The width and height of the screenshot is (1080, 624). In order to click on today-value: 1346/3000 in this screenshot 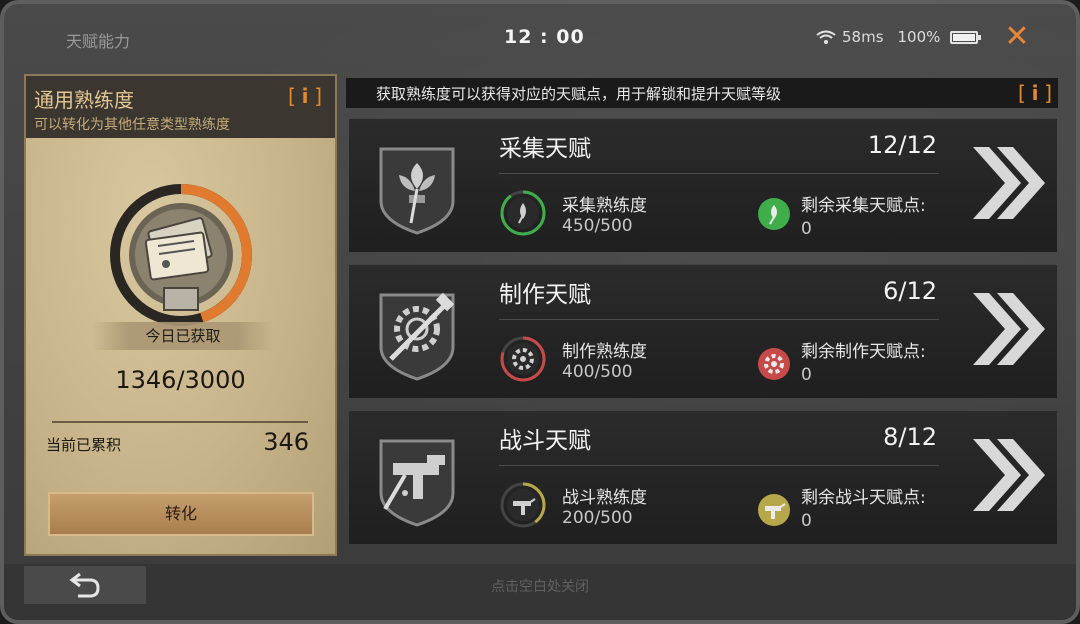, I will do `click(180, 380)`.